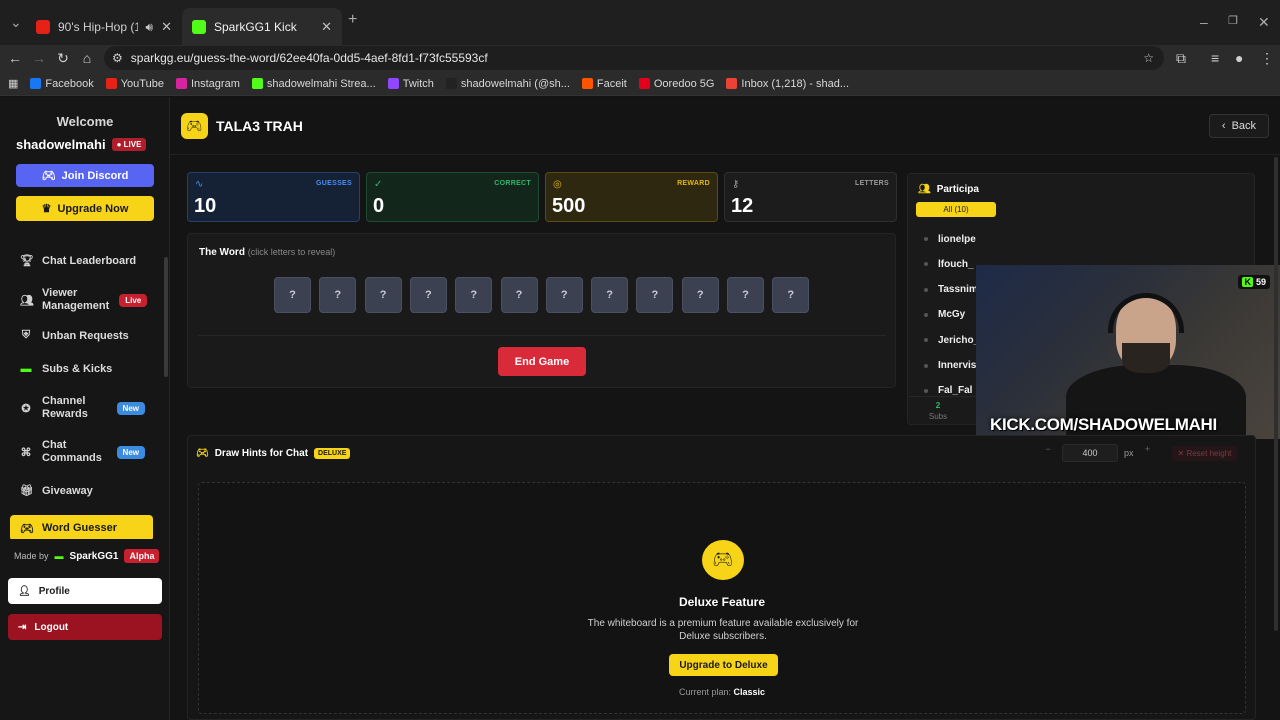  I want to click on brand-name: SparkGG1, so click(94, 556).